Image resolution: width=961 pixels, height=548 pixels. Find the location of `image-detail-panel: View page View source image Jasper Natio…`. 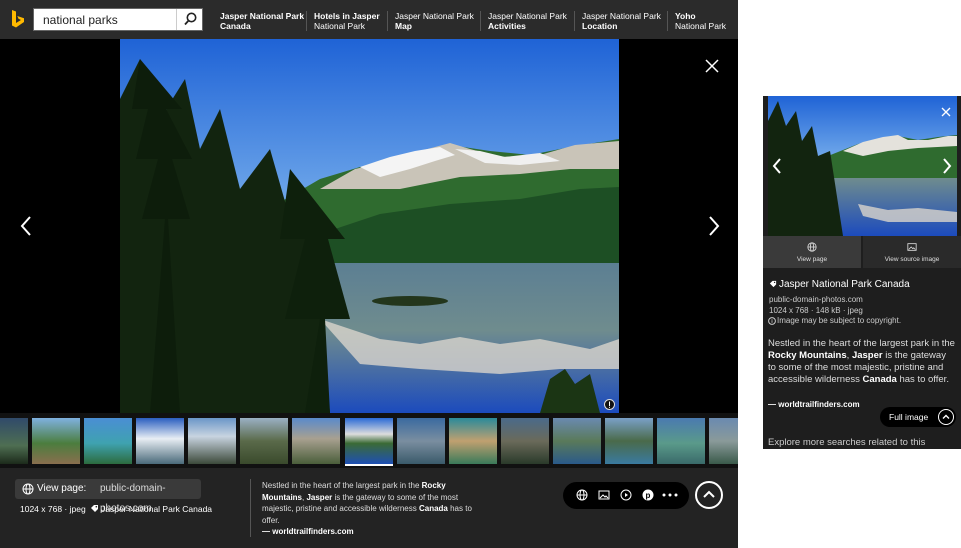

image-detail-panel: View page View source image Jasper Natio… is located at coordinates (862, 272).